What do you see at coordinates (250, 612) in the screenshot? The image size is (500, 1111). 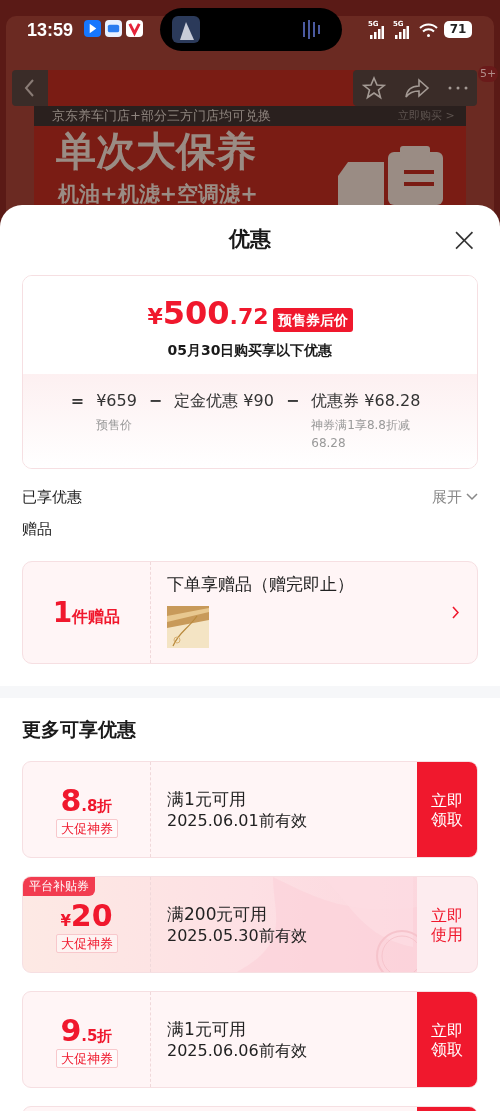 I see `gift-card: 1件赠品 下单享赠品（赠完即止）` at bounding box center [250, 612].